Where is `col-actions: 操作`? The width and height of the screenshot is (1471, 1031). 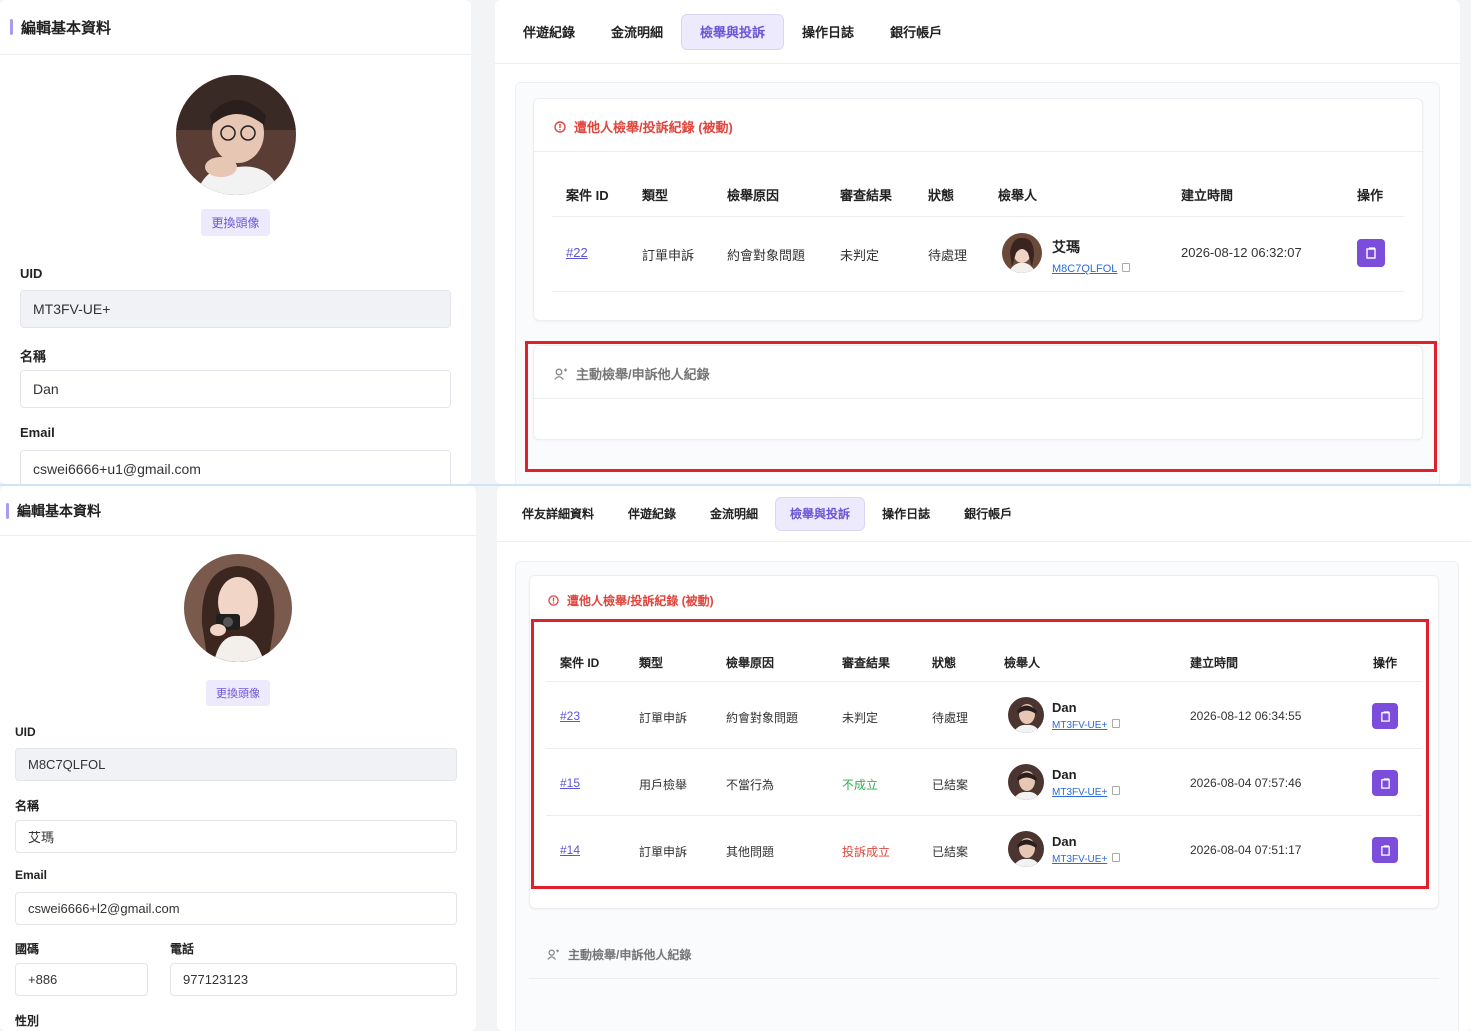 col-actions: 操作 is located at coordinates (1370, 195).